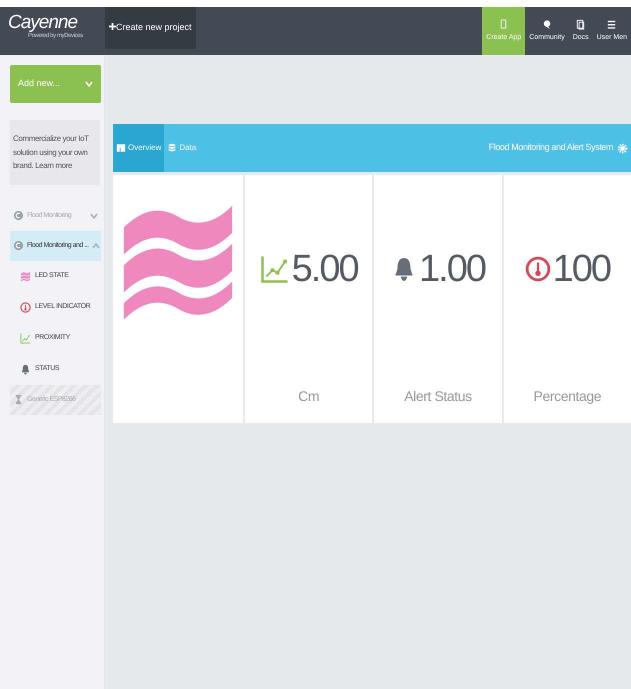 Image resolution: width=631 pixels, height=689 pixels. Describe the element at coordinates (325, 269) in the screenshot. I see `widget-value: 5.00` at that location.